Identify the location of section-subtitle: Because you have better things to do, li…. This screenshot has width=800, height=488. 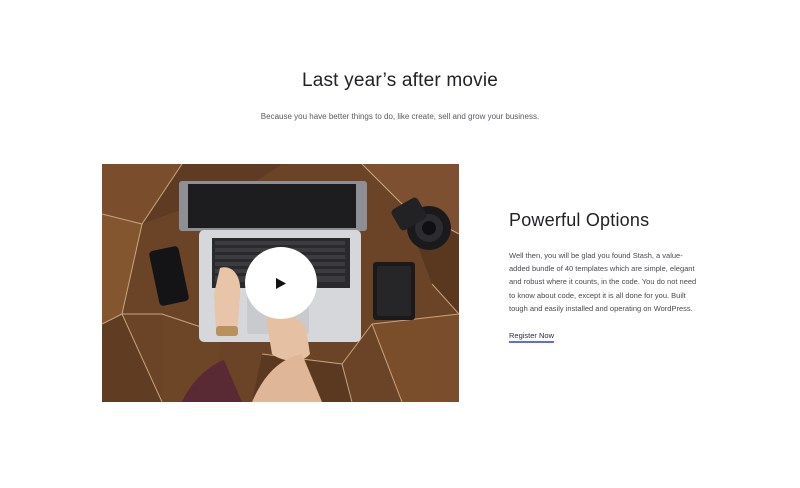
(400, 116).